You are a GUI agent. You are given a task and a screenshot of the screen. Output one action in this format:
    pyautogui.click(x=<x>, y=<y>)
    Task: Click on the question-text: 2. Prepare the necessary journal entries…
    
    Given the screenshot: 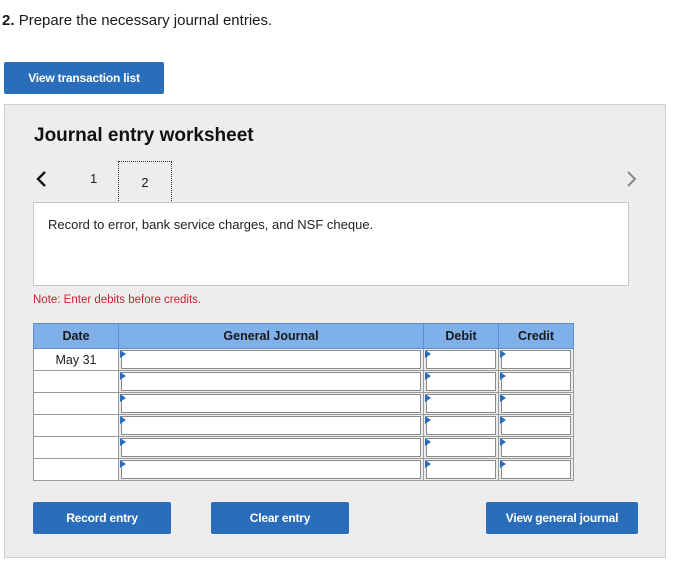 What is the action you would take?
    pyautogui.click(x=137, y=20)
    